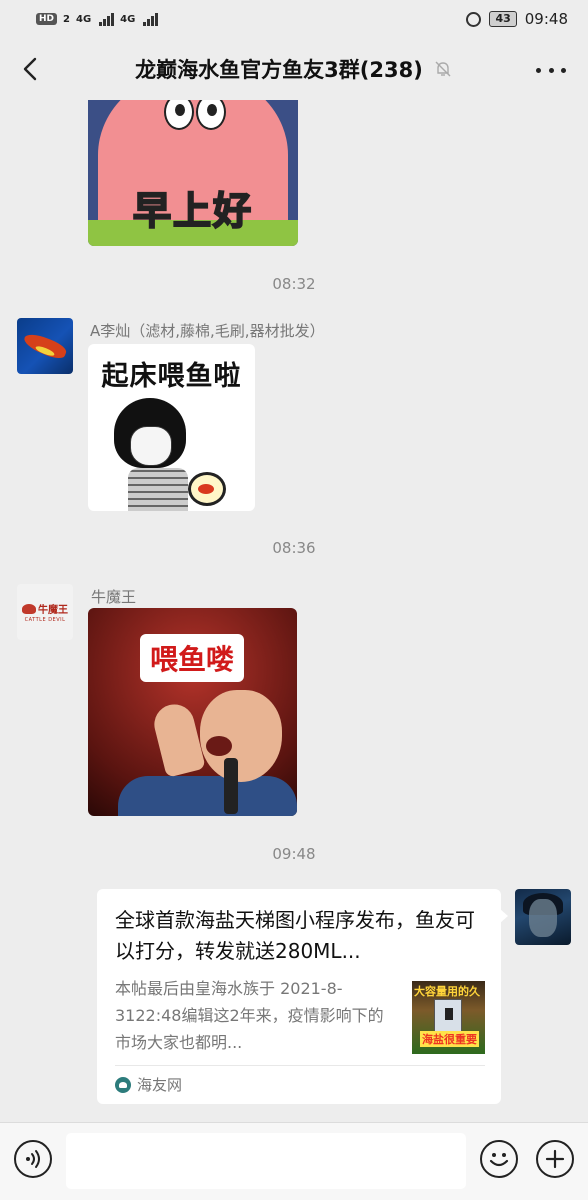 The width and height of the screenshot is (588, 1200). I want to click on status-time: 09:48, so click(546, 19).